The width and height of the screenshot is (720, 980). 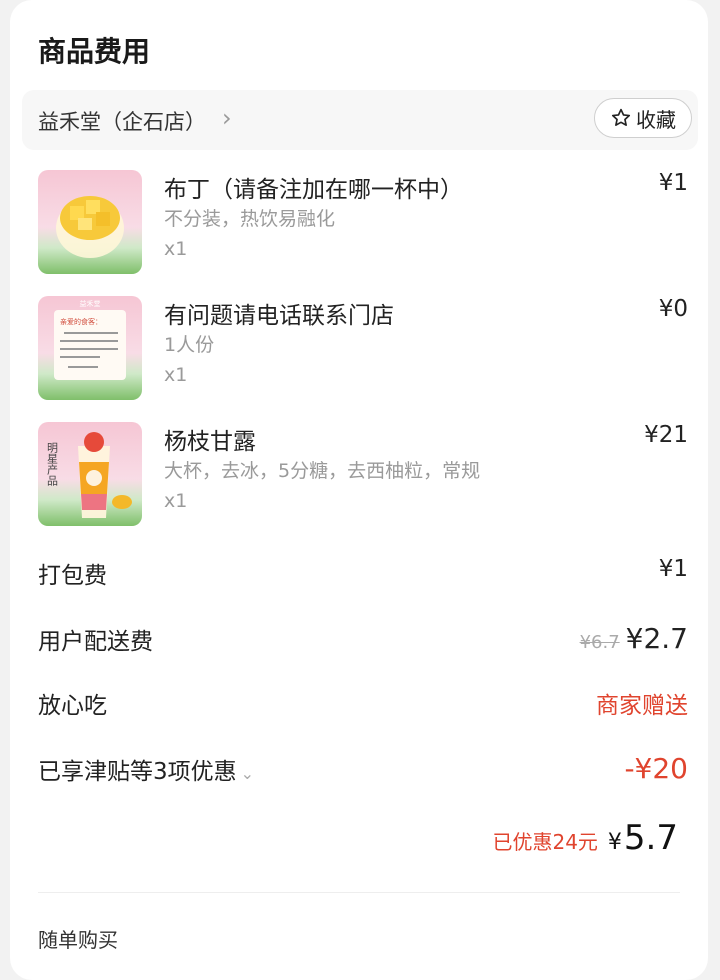 I want to click on section-title: 商品费用, so click(x=94, y=51).